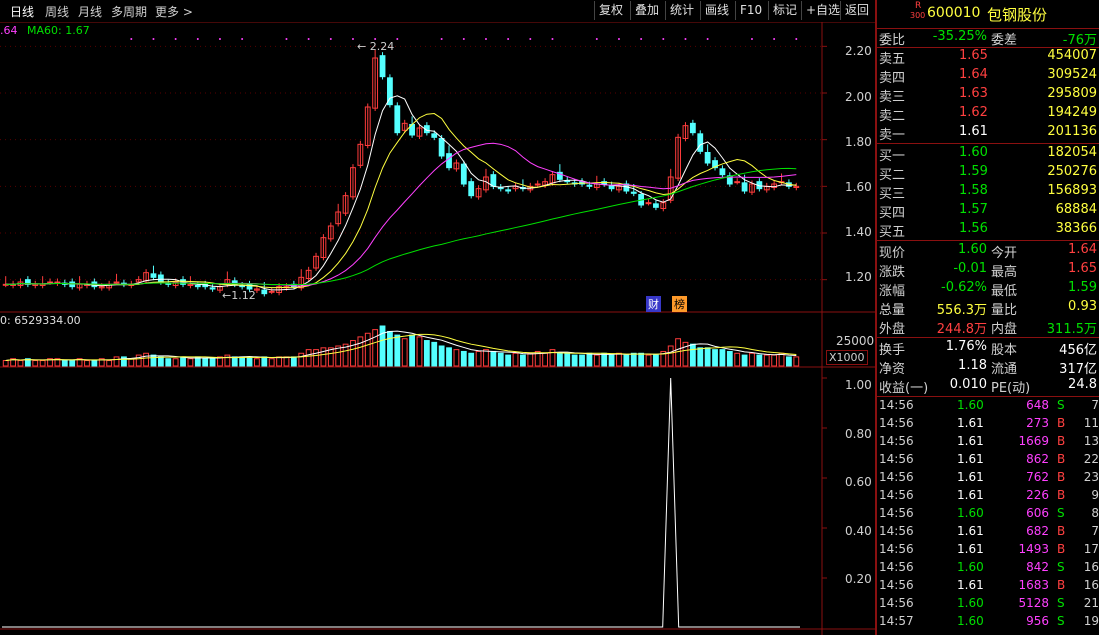 This screenshot has height=635, width=1099. Describe the element at coordinates (376, 46) in the screenshot. I see `high-annotation: ← 2.24` at that location.